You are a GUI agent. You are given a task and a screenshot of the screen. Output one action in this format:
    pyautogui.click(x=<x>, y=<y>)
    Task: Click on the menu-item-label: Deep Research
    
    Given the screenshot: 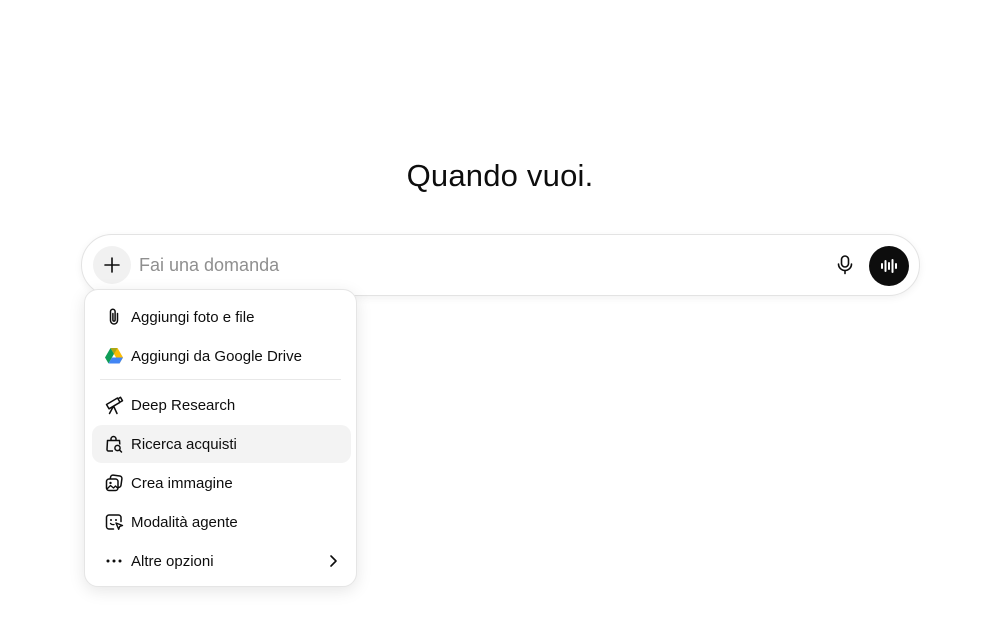 What is the action you would take?
    pyautogui.click(x=183, y=405)
    